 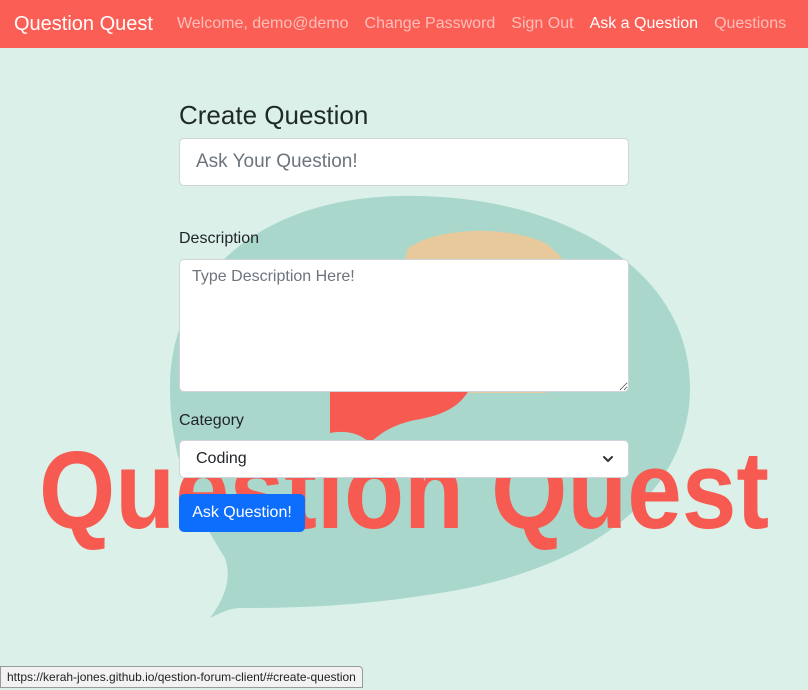 What do you see at coordinates (262, 23) in the screenshot?
I see `nav-welcome: Welcome, demo@demo` at bounding box center [262, 23].